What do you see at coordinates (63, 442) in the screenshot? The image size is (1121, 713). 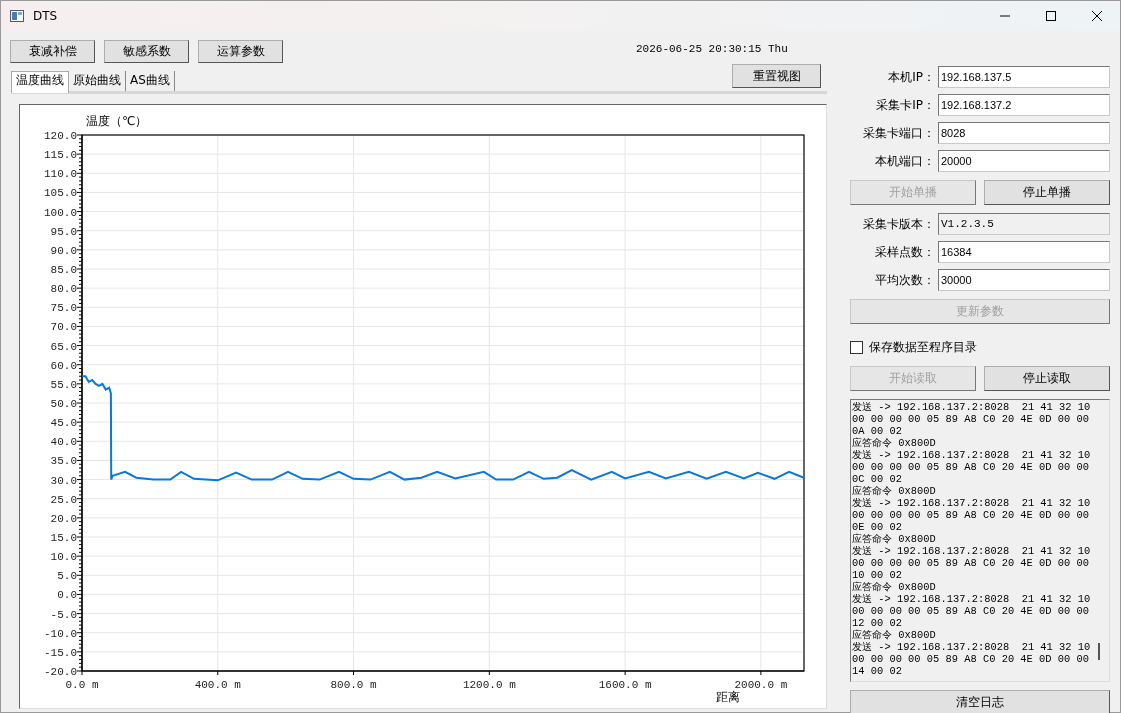 I see `tick-label: 40.0` at bounding box center [63, 442].